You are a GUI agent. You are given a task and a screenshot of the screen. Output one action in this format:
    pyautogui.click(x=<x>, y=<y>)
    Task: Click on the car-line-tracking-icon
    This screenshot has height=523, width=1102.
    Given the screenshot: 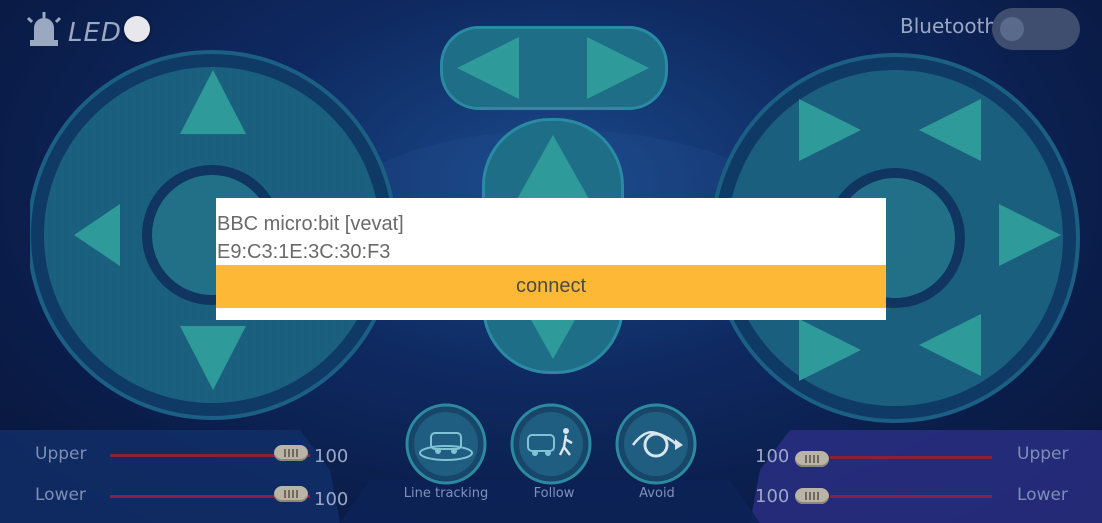 What is the action you would take?
    pyautogui.click(x=446, y=444)
    